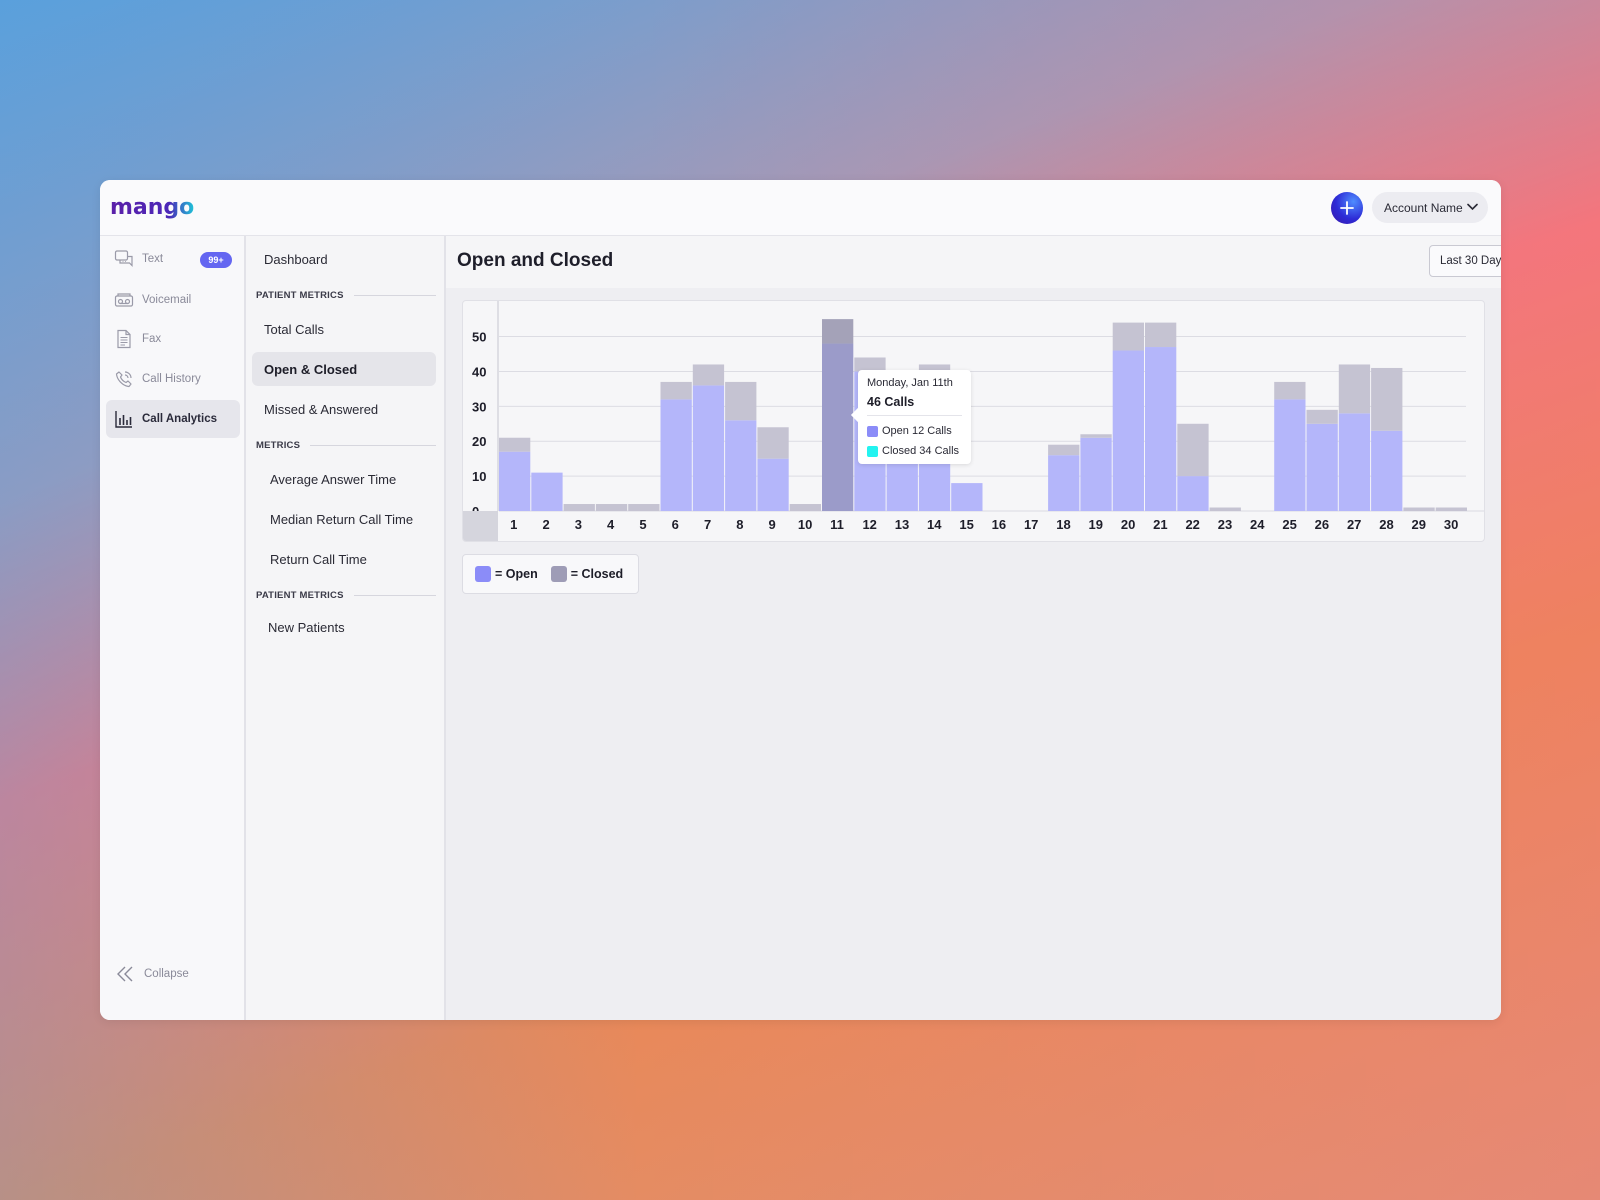 The height and width of the screenshot is (1200, 1600). Describe the element at coordinates (479, 337) in the screenshot. I see `y-tick-label: 50` at that location.